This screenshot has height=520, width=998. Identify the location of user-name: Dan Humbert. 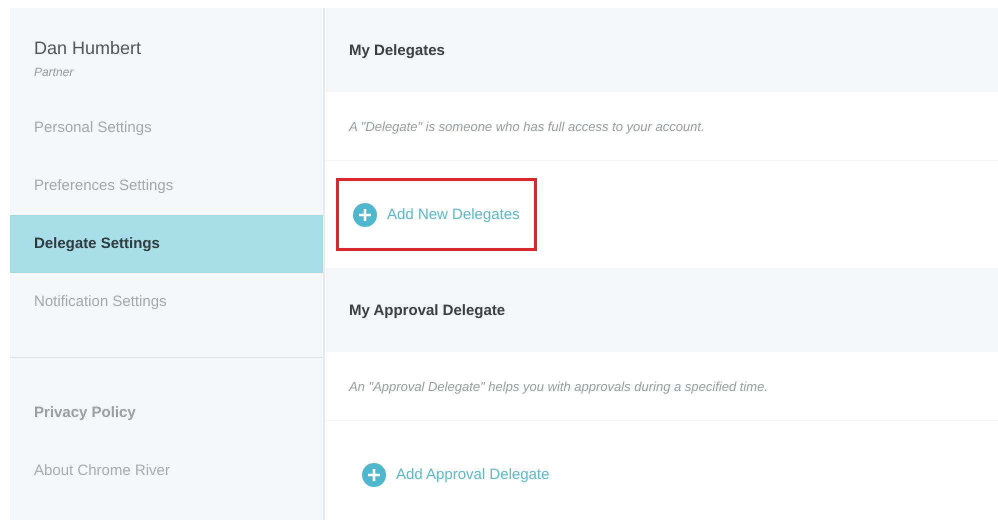
(88, 48).